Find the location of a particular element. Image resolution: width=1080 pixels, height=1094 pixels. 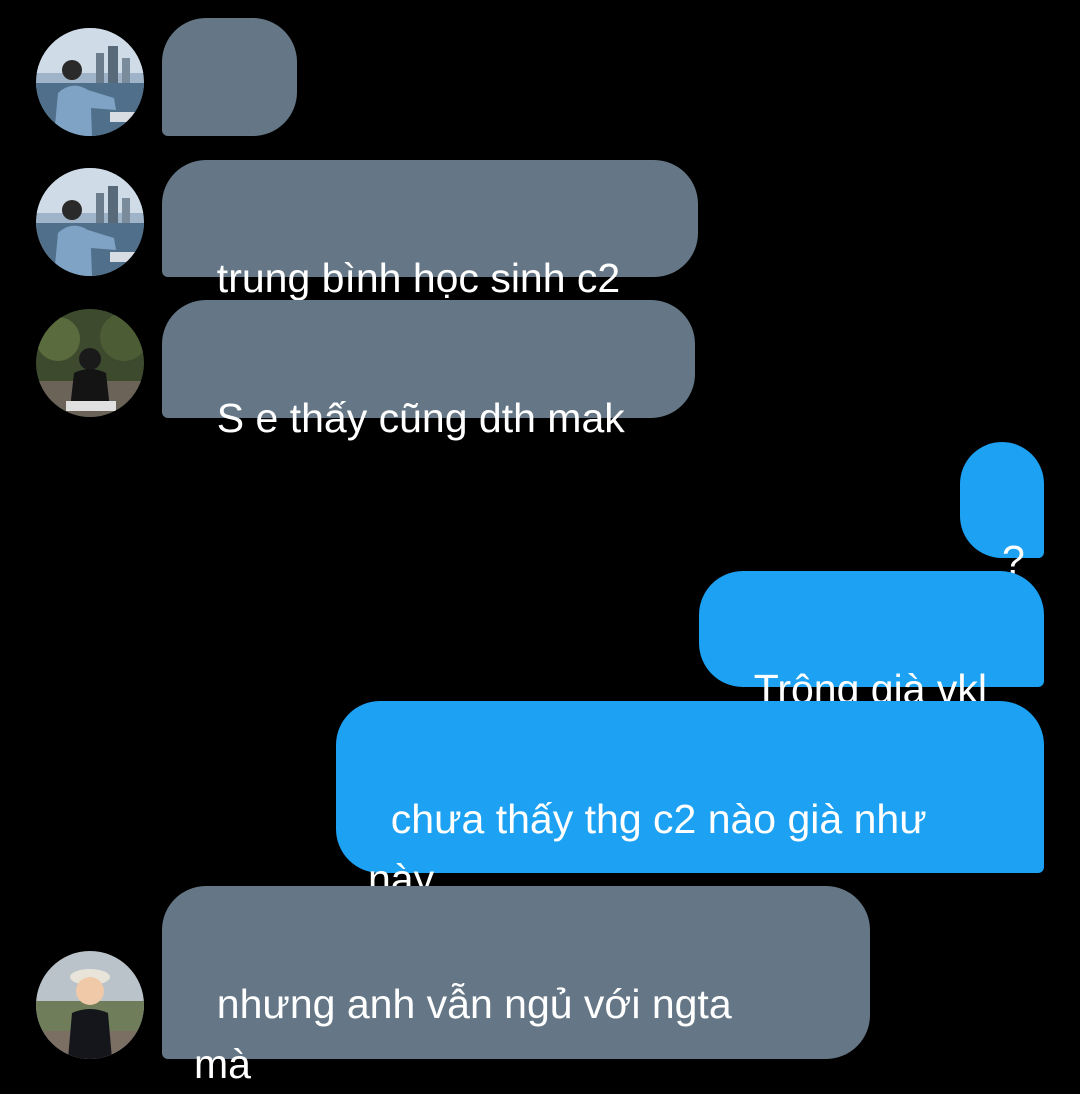

message-bubble-incoming: trung bình học sinh c2 is located at coordinates (430, 230).